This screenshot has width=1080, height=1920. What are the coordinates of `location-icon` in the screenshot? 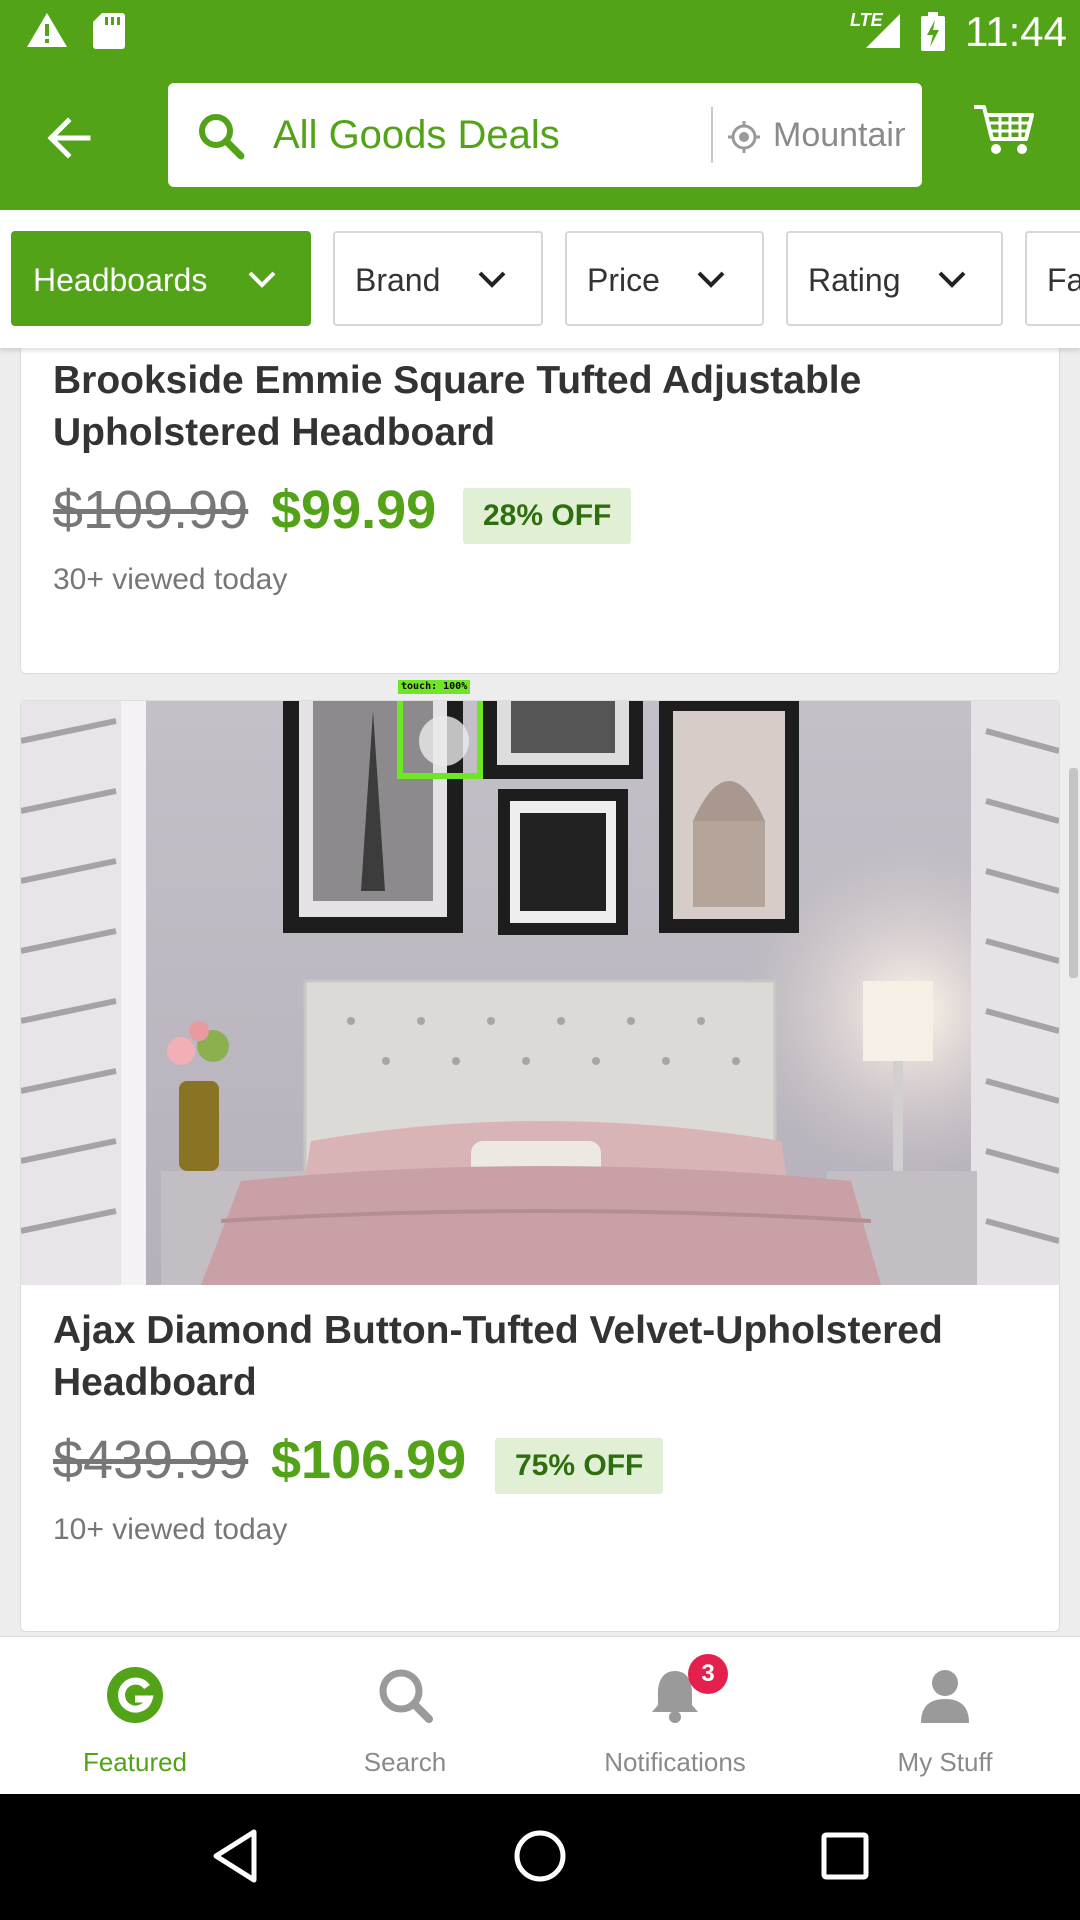 It's located at (744, 139).